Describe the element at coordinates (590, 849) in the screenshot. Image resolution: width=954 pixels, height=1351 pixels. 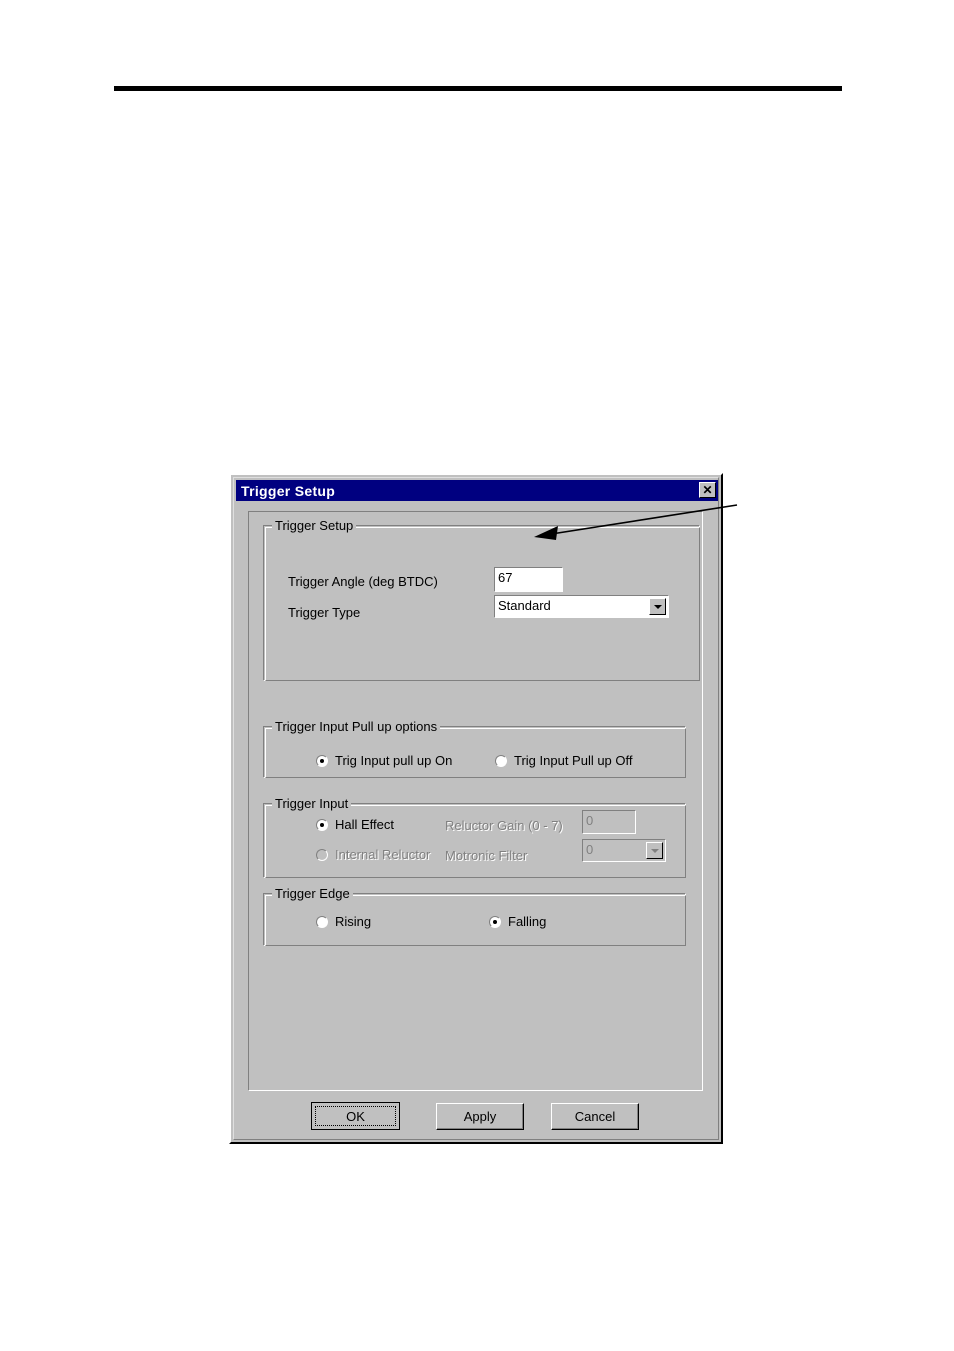
I see `motronic-filter-value: 0` at that location.